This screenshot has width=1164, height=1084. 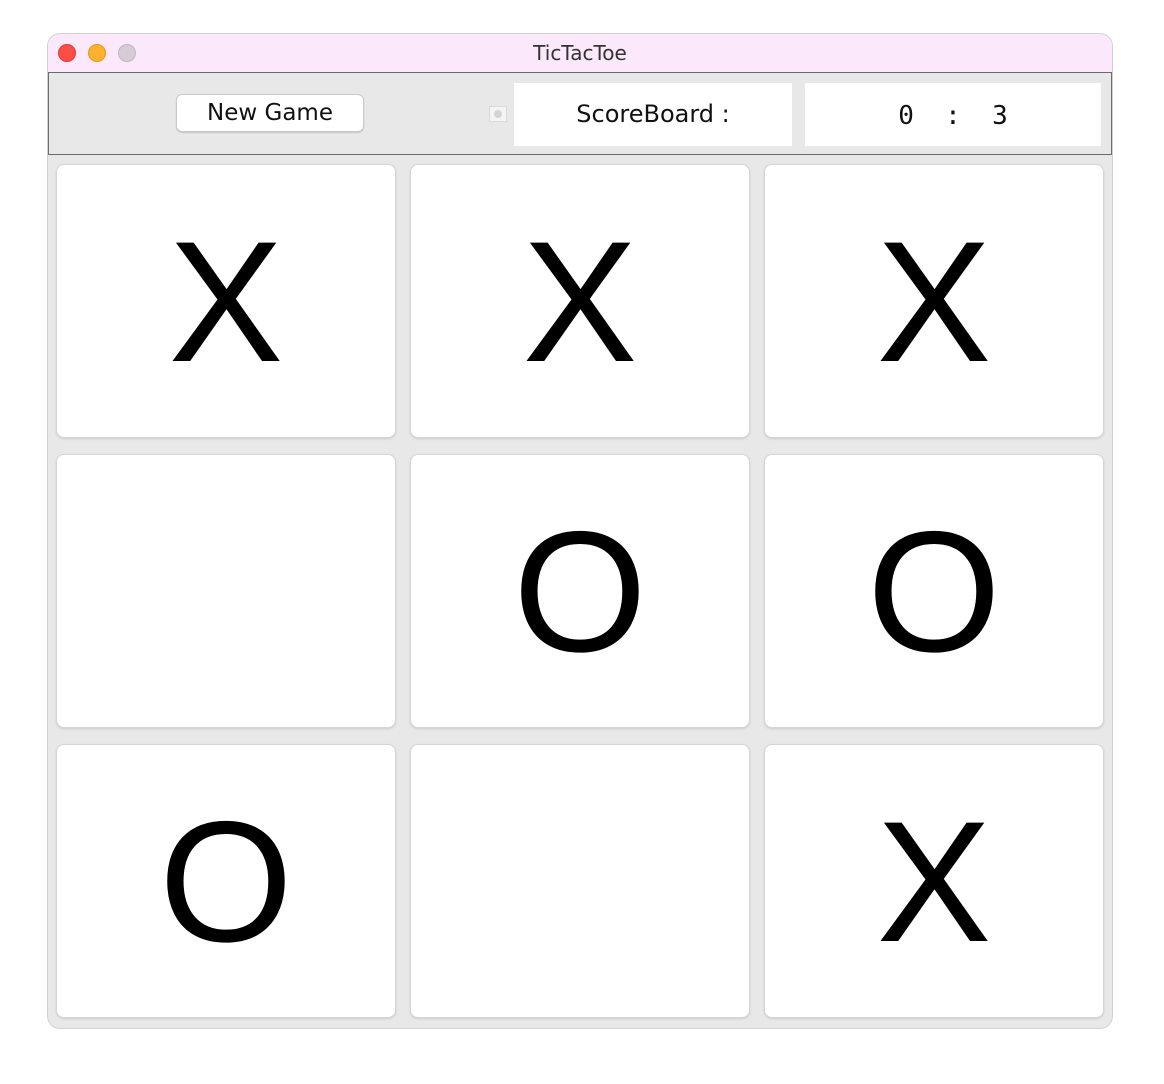 I want to click on board-cell-5: O, so click(x=580, y=591).